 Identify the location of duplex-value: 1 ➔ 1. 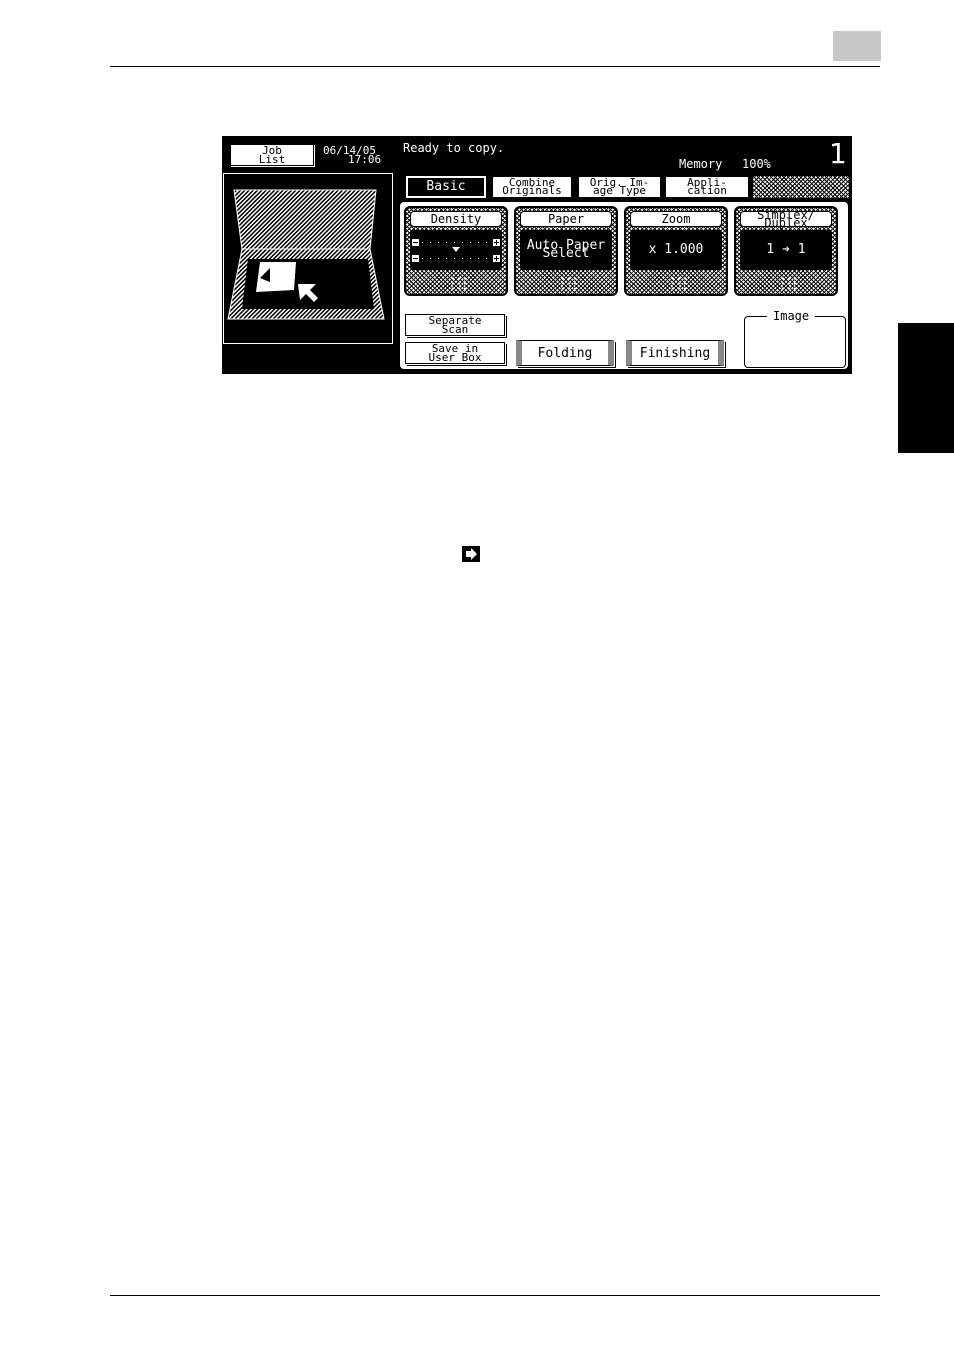
(786, 250).